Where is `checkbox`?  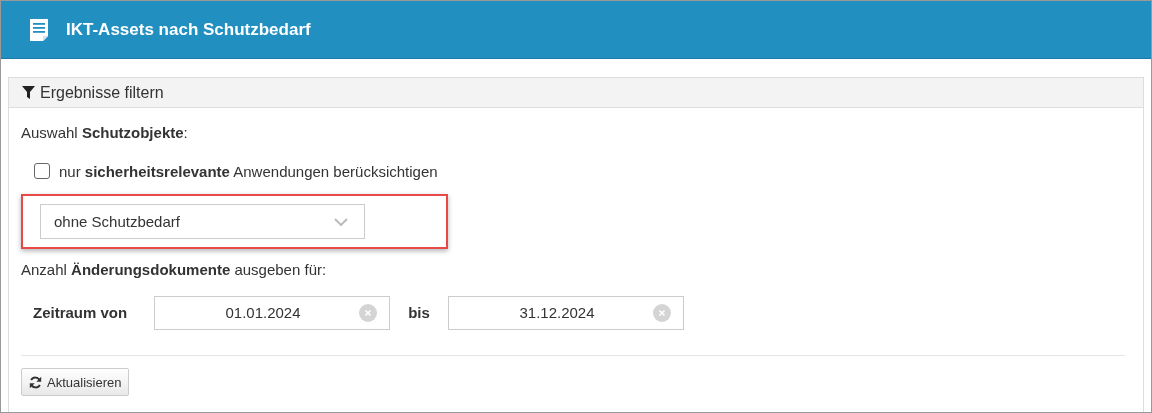 checkbox is located at coordinates (42, 171).